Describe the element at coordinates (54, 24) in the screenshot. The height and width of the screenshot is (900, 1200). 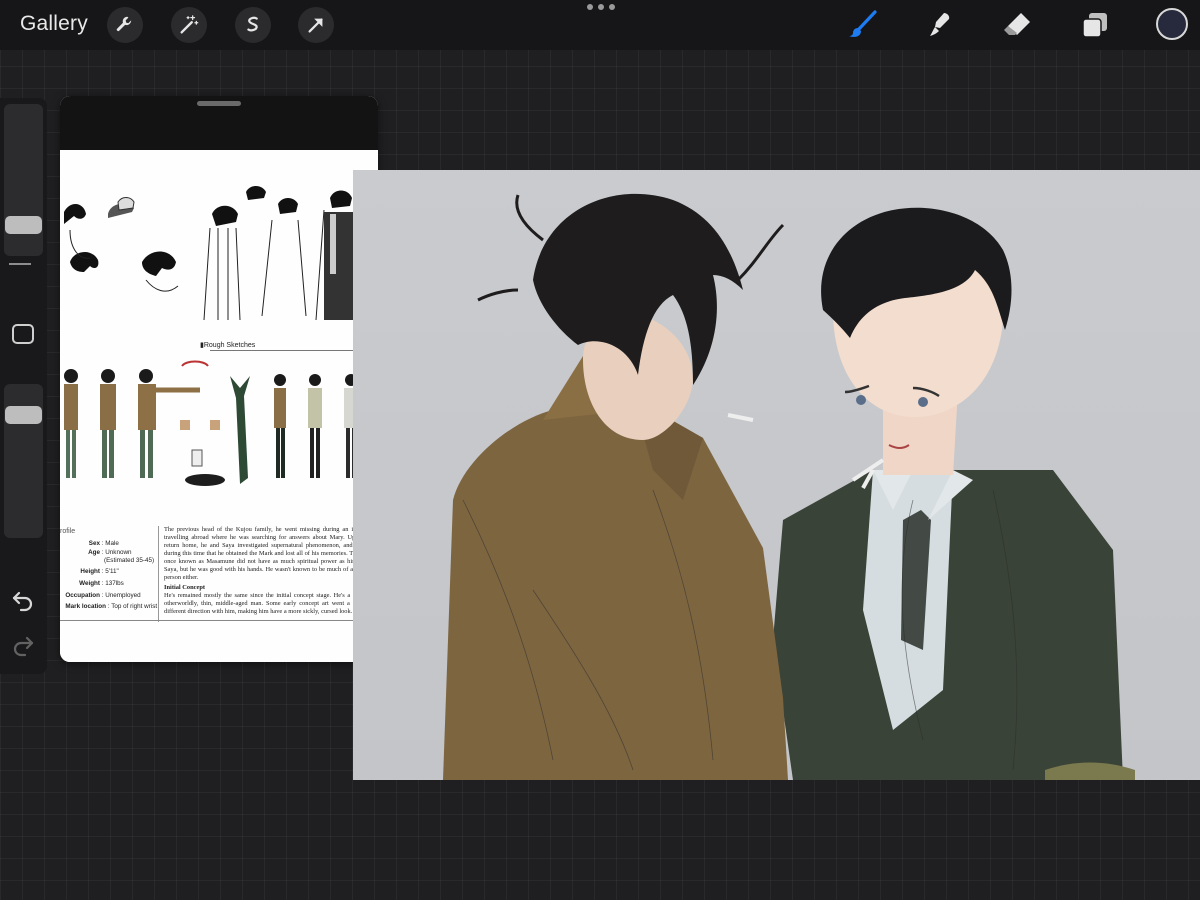
I see `gallery-button: Gallery` at that location.